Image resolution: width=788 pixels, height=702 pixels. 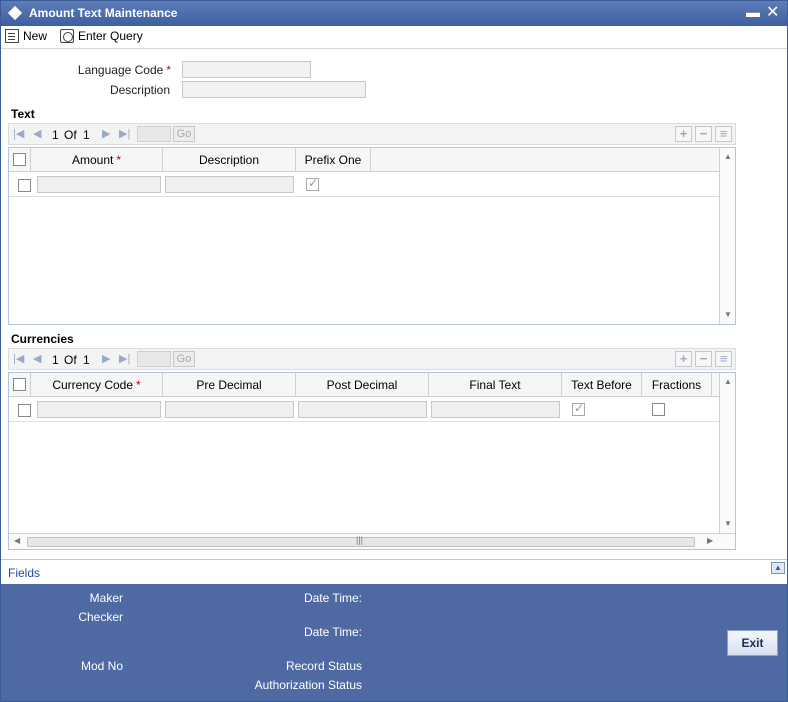 What do you see at coordinates (753, 12) in the screenshot?
I see `minimize-icon: ▬` at bounding box center [753, 12].